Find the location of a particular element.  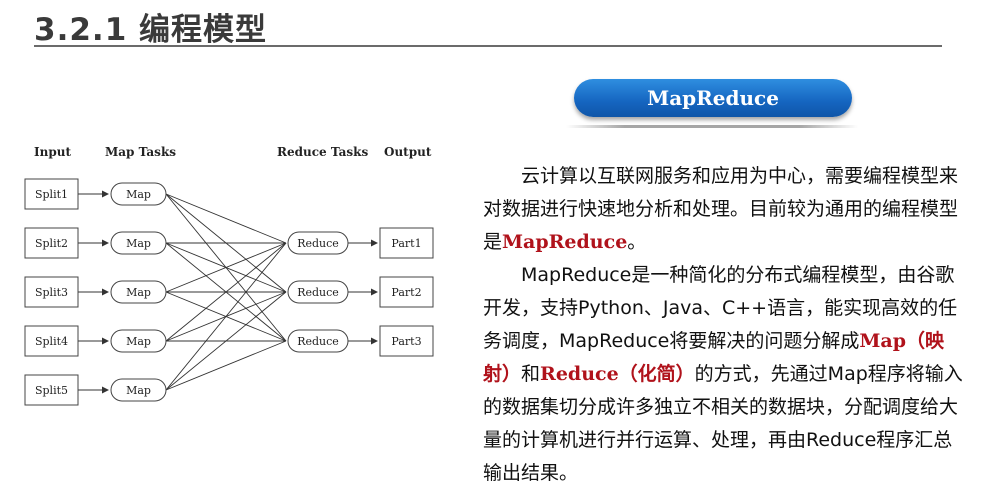

split-label: Split4 is located at coordinates (51, 341).